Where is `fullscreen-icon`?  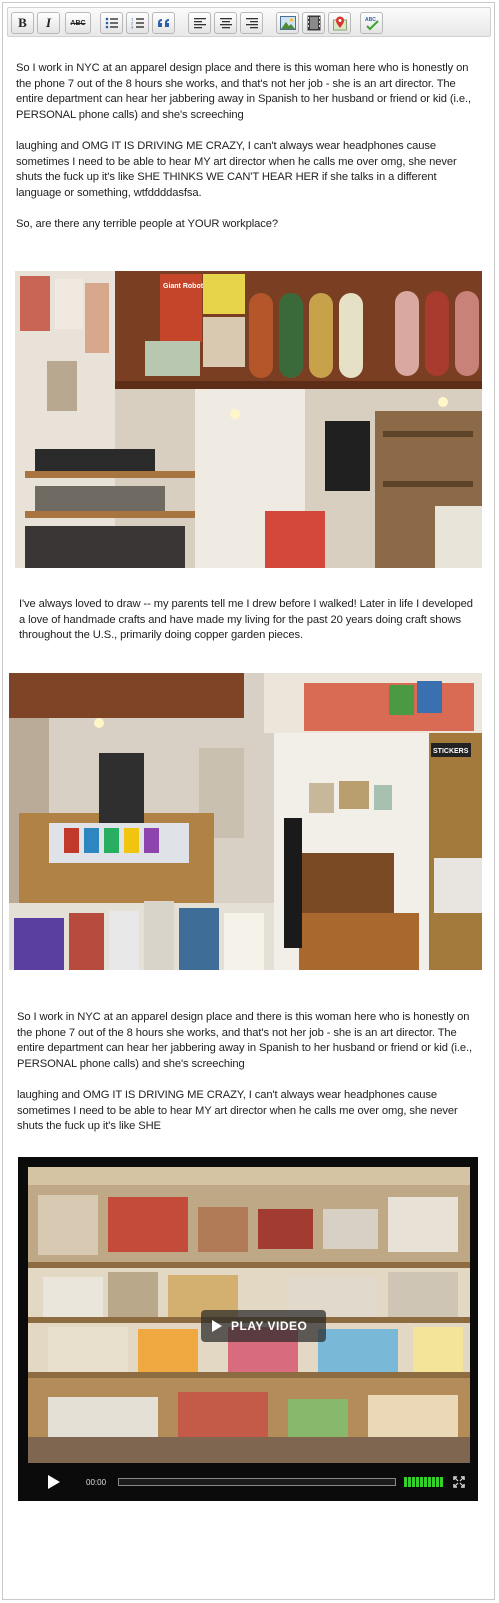 fullscreen-icon is located at coordinates (459, 1482).